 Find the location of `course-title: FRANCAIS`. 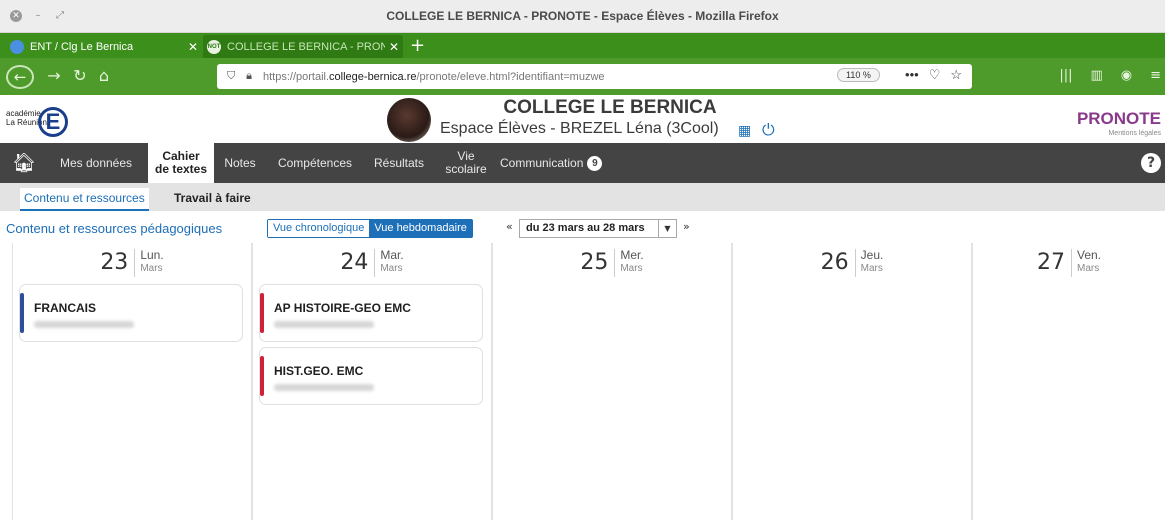

course-title: FRANCAIS is located at coordinates (65, 308).